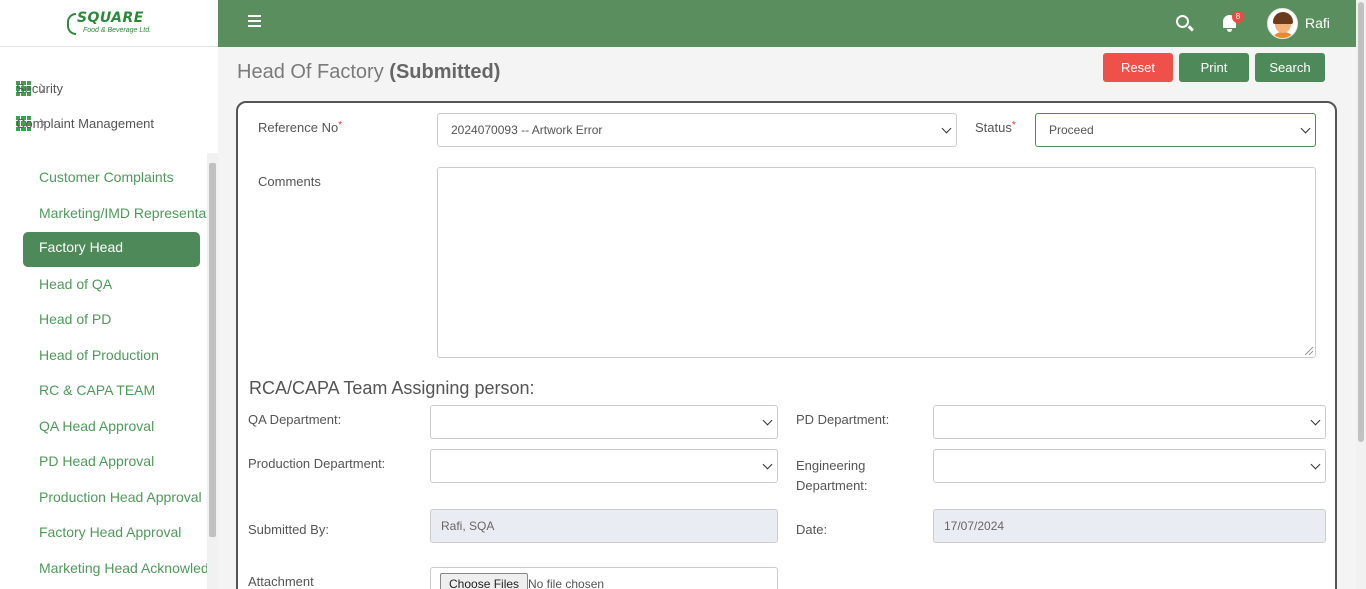 Image resolution: width=1366 pixels, height=589 pixels. What do you see at coordinates (123, 355) in the screenshot?
I see `sidebar-item-head-of-production: Head of Production` at bounding box center [123, 355].